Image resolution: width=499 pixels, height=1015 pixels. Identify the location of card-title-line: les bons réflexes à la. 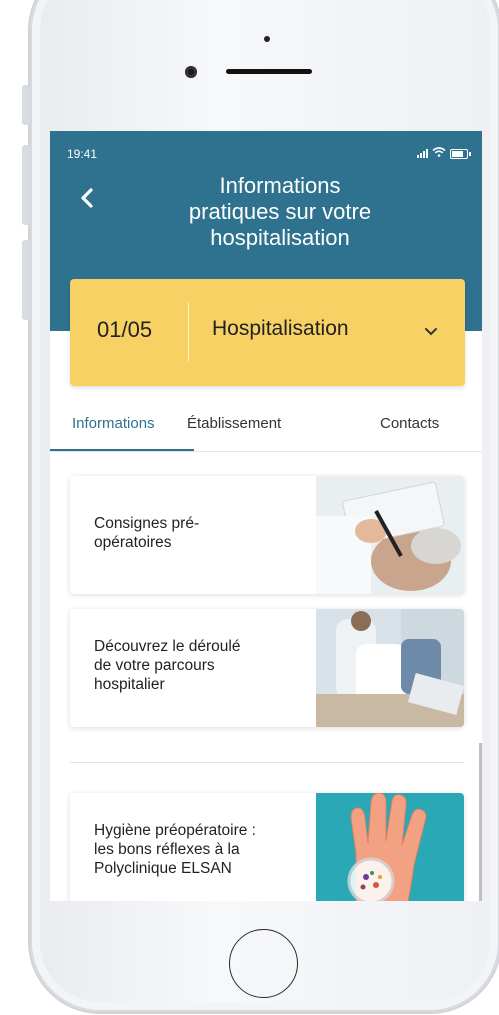
(167, 849).